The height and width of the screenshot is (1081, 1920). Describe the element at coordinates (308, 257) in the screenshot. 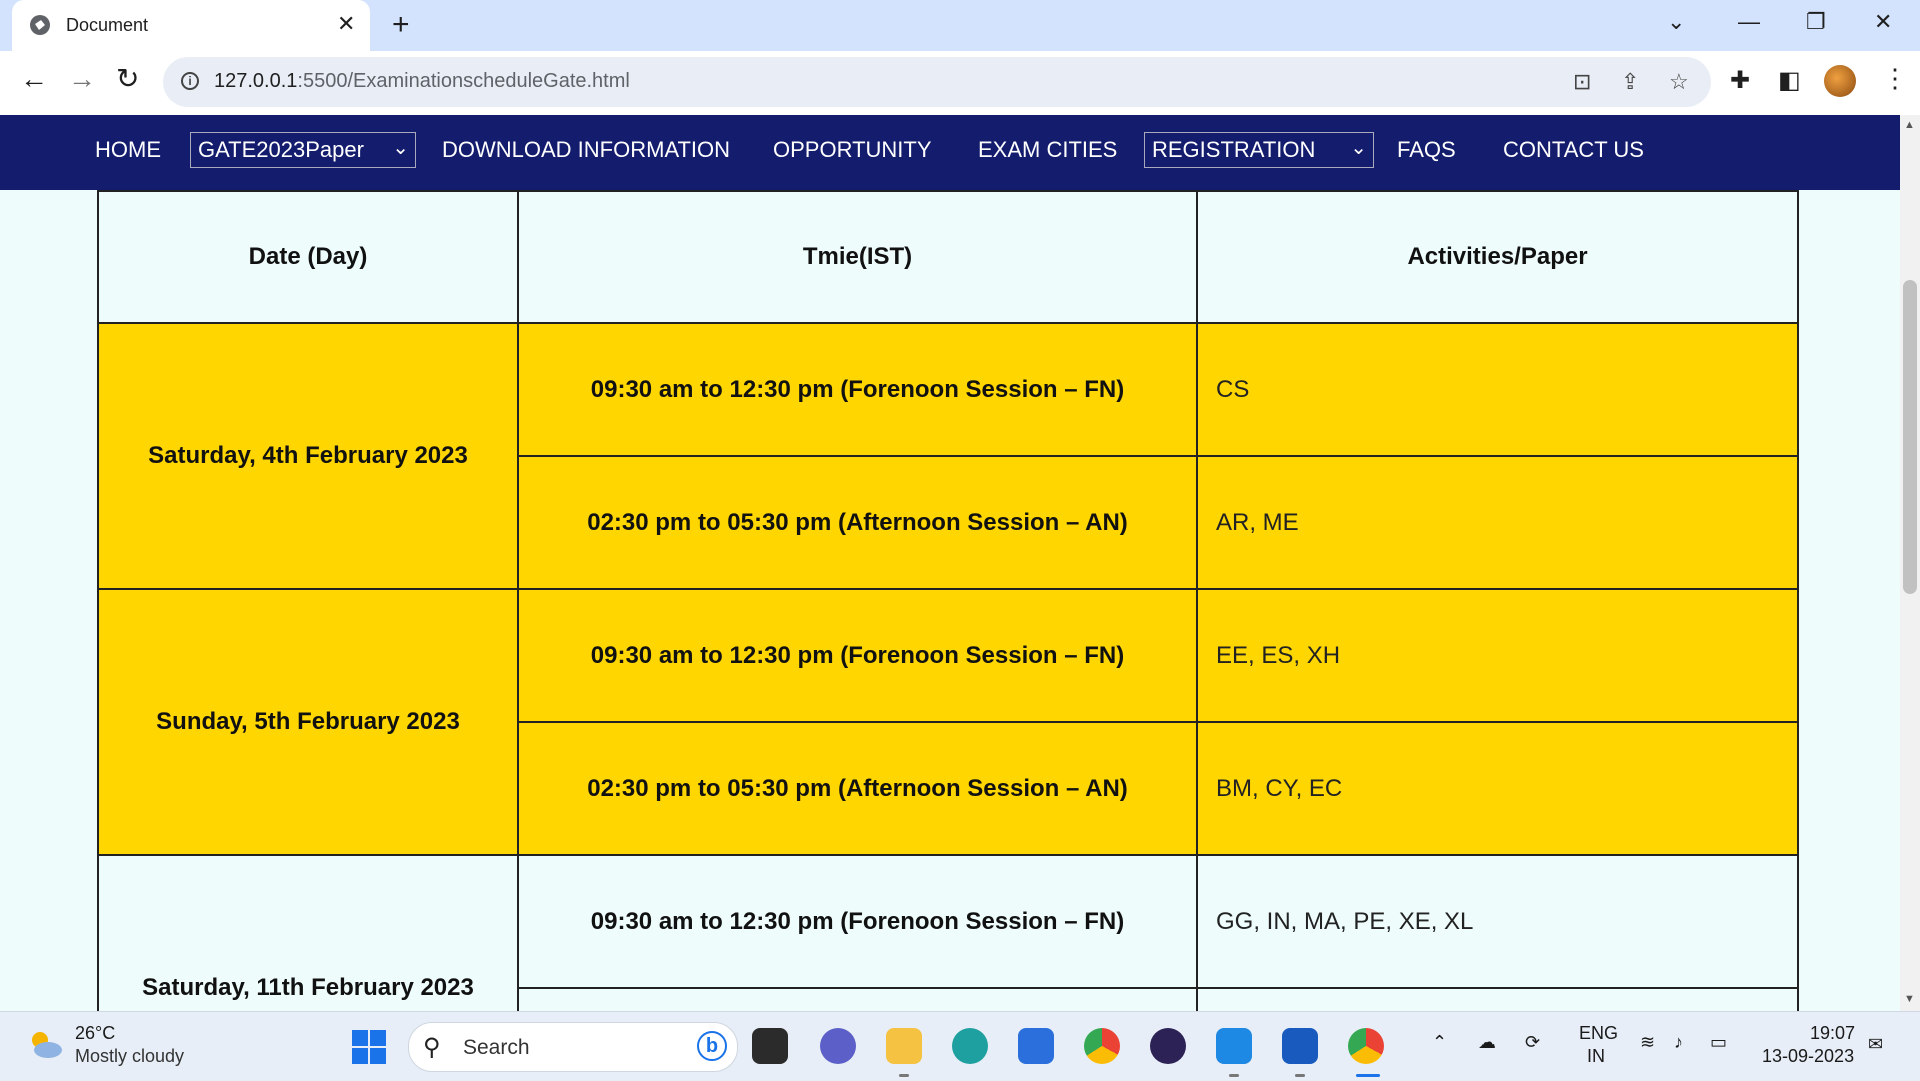

I see `header-date: Date (Day)` at that location.